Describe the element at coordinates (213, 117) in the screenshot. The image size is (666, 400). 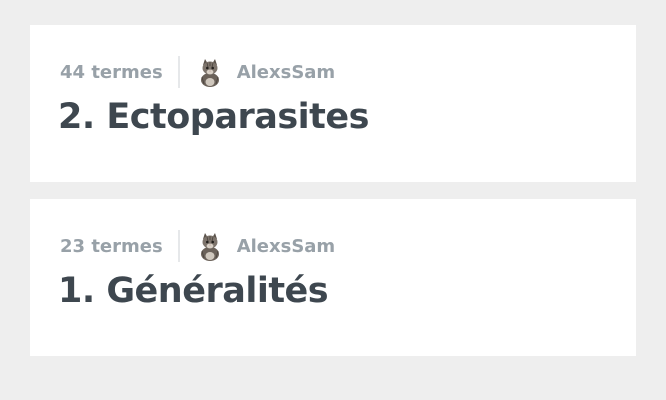
I see `set-title: 2. Ectoparasites` at that location.